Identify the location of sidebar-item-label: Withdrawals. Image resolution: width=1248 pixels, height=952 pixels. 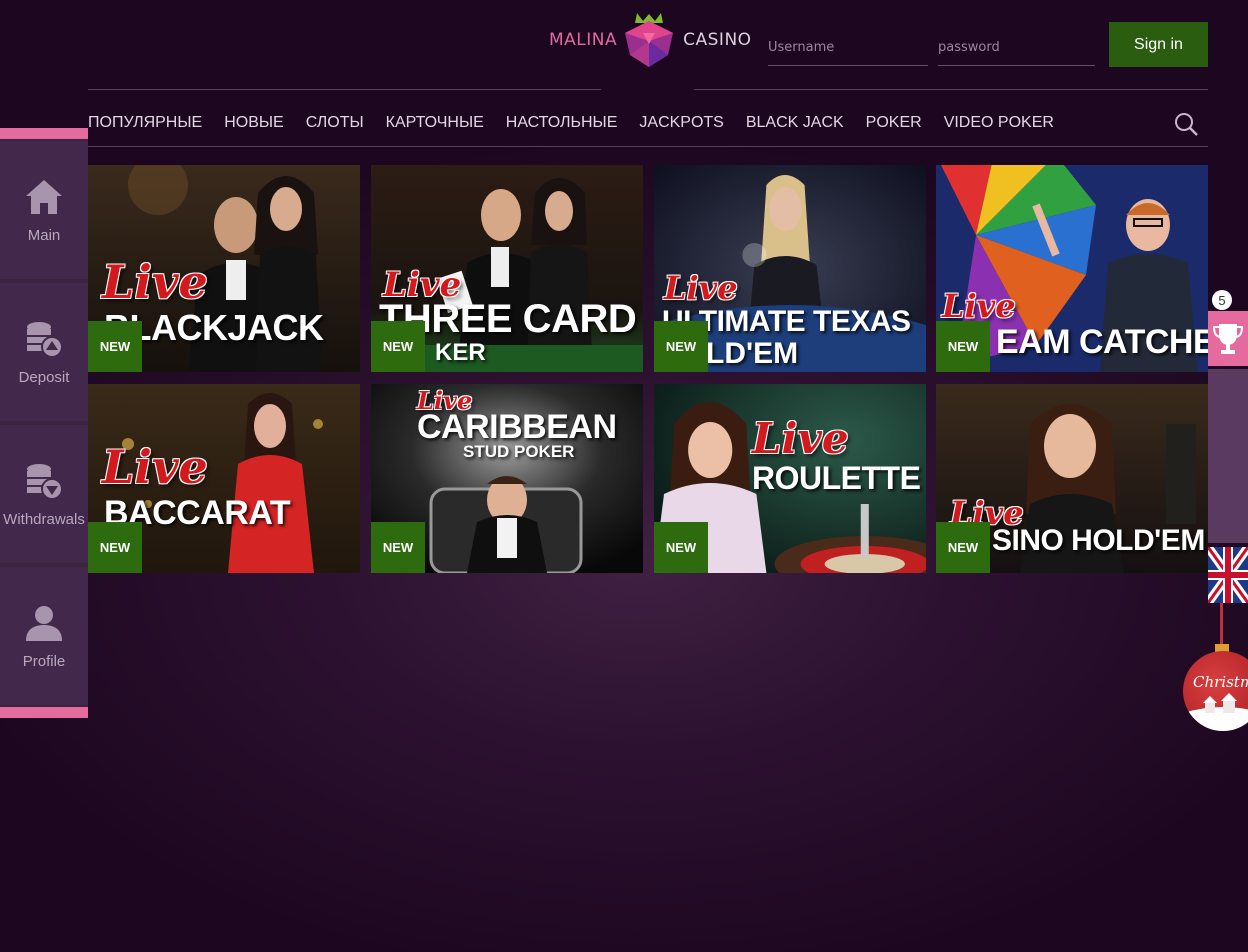
(44, 519).